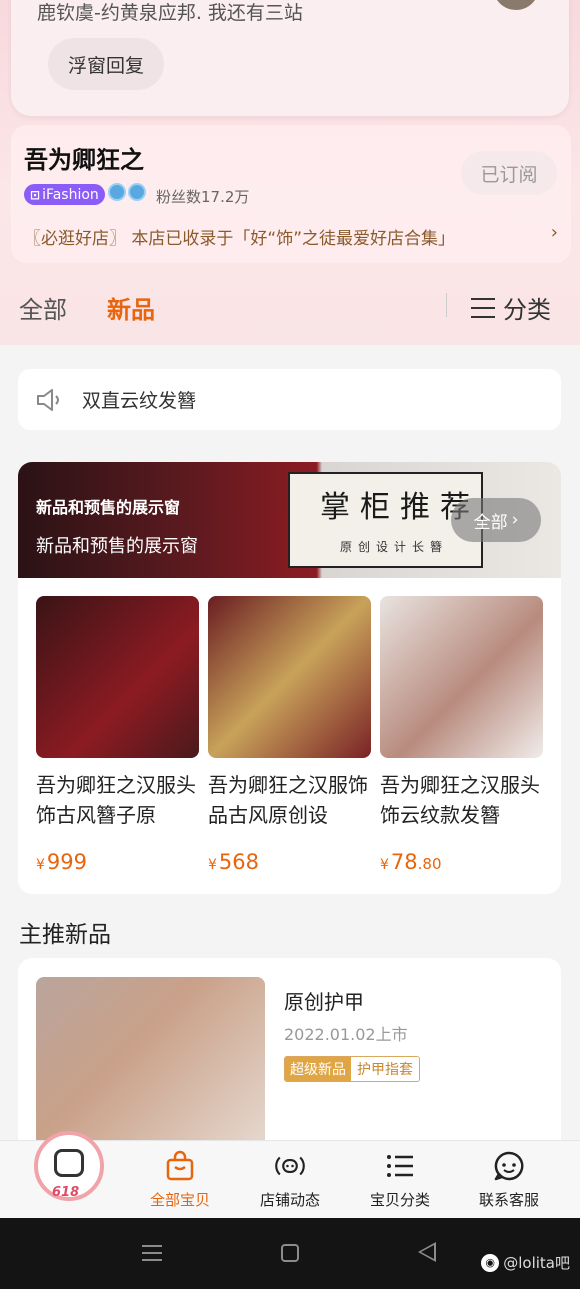 This screenshot has width=580, height=1289. I want to click on nav-label: 联系客服, so click(508, 1200).